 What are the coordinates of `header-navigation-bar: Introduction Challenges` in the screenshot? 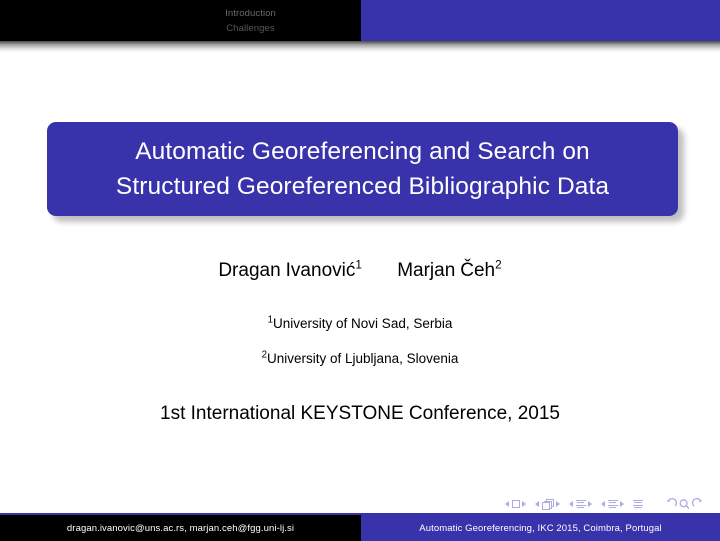 It's located at (360, 20).